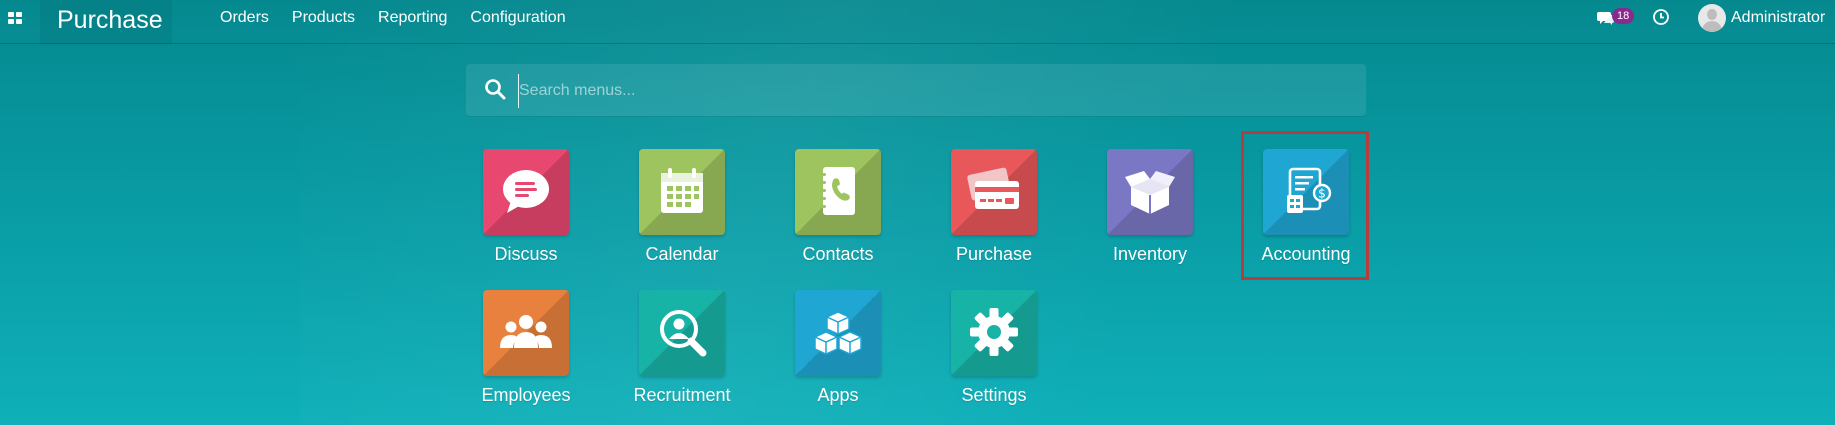  Describe the element at coordinates (682, 254) in the screenshot. I see `app-label-calendar: Calendar` at that location.